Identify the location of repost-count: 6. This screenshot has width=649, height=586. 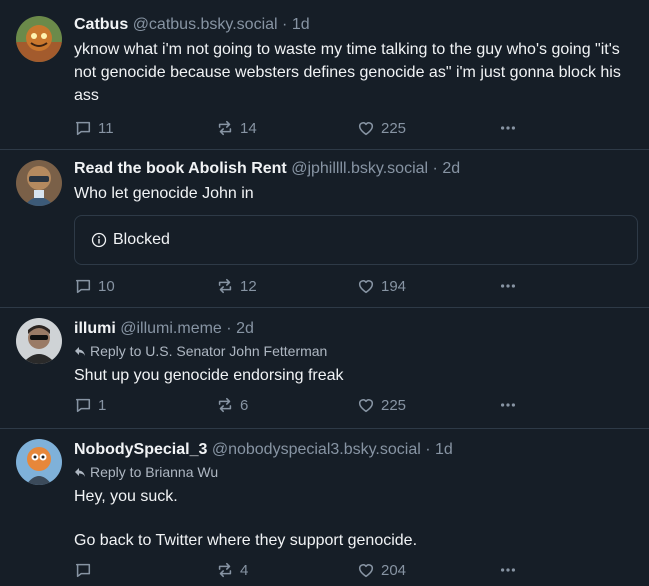
(244, 405).